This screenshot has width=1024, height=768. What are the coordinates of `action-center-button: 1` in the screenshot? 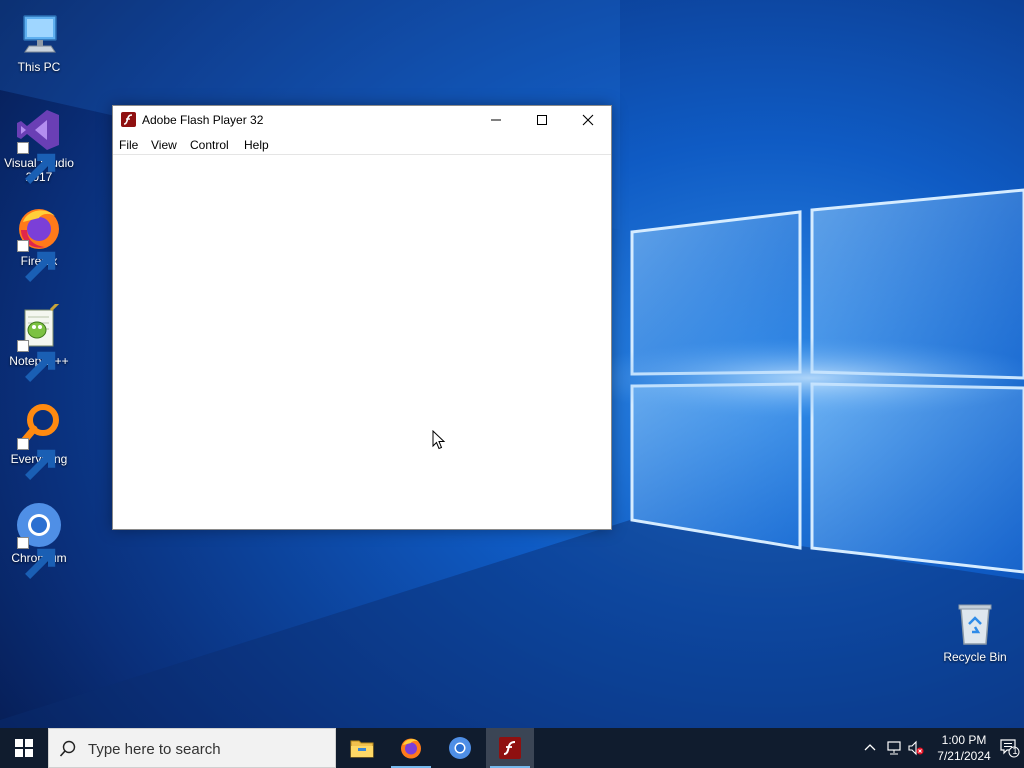 It's located at (1010, 748).